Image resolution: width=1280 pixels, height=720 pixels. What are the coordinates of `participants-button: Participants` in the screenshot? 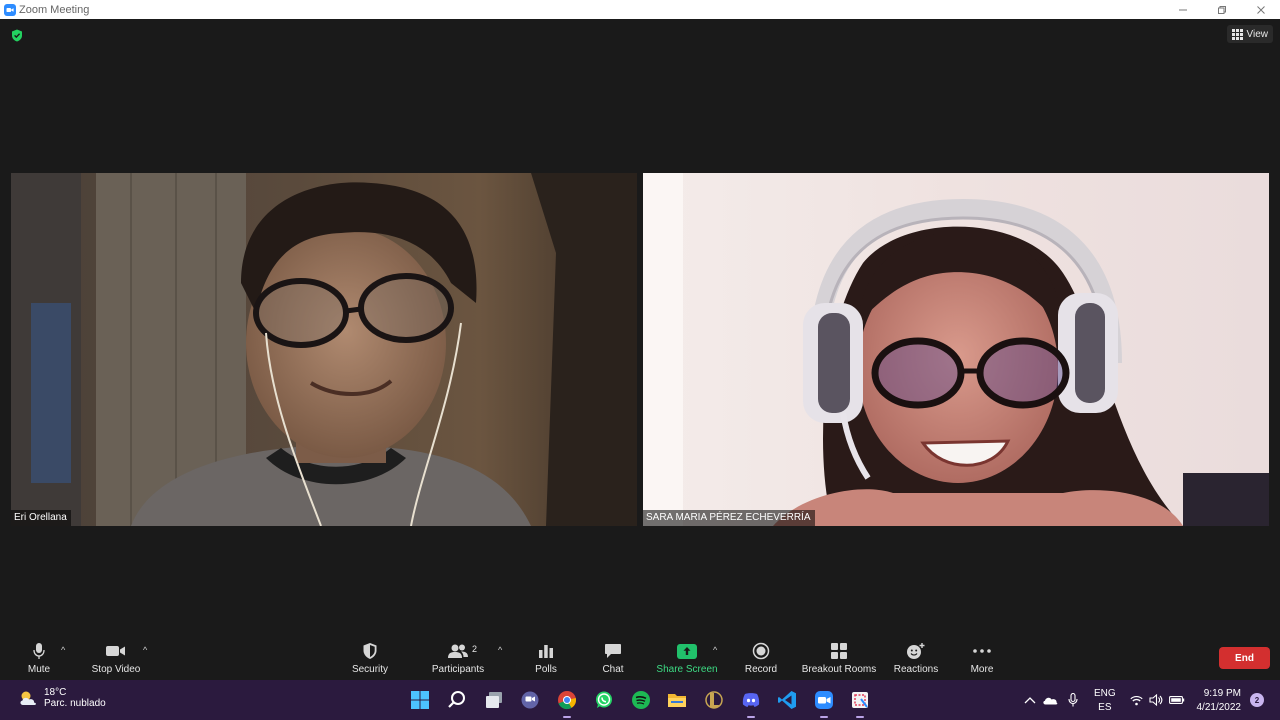 It's located at (458, 660).